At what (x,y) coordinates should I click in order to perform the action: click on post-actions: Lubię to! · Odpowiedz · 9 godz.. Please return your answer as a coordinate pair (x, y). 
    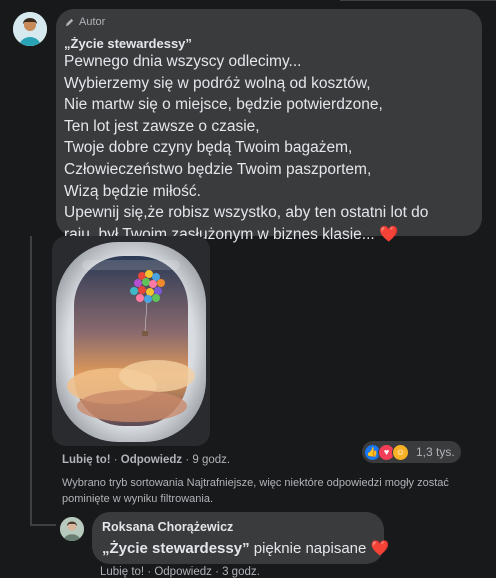
    Looking at the image, I should click on (146, 460).